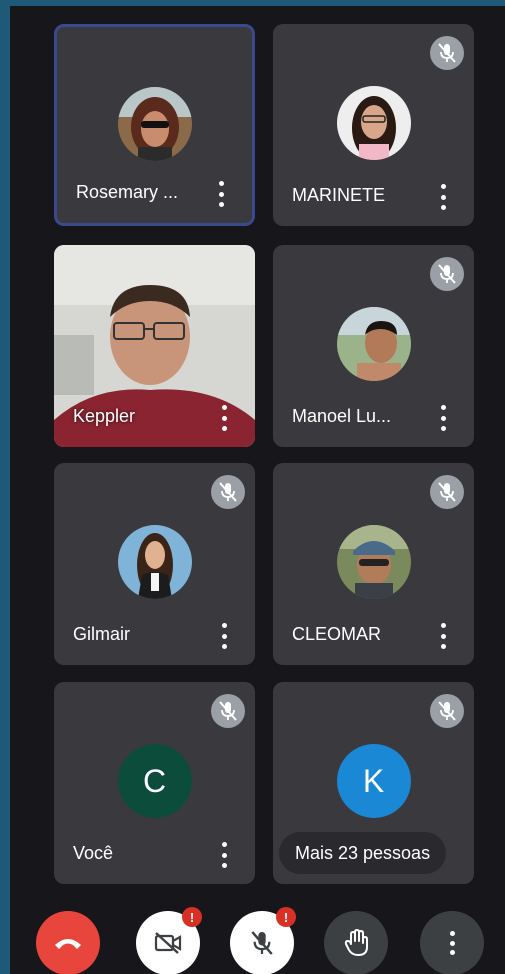 Image resolution: width=505 pixels, height=974 pixels. I want to click on participant-tile-others: K Mais 23 pessoas, so click(373, 783).